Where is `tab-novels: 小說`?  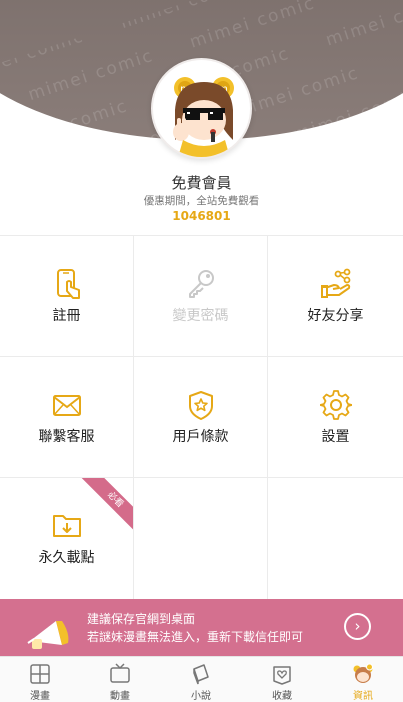
tab-novels: 小說 is located at coordinates (201, 679).